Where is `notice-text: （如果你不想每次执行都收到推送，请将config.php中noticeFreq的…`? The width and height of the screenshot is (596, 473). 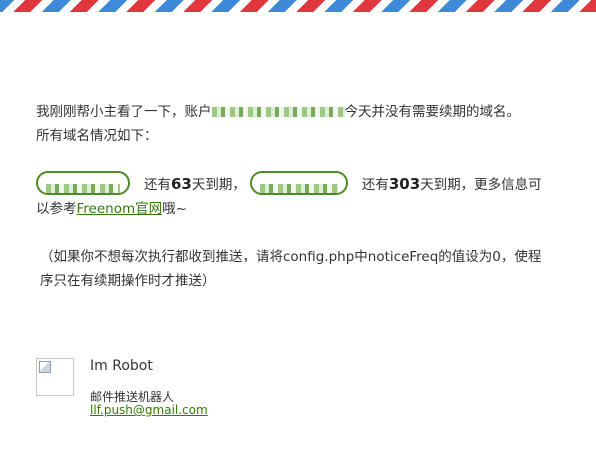
notice-text: （如果你不想每次执行都收到推送，请将config.php中noticeFreq的… is located at coordinates (291, 269).